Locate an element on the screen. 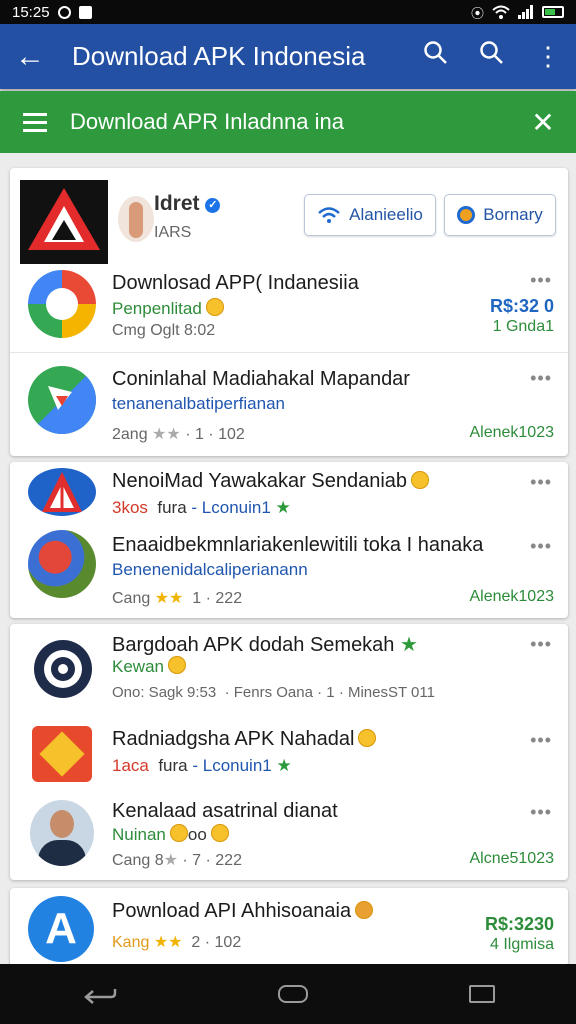  app-icon-colorful is located at coordinates (62, 304).